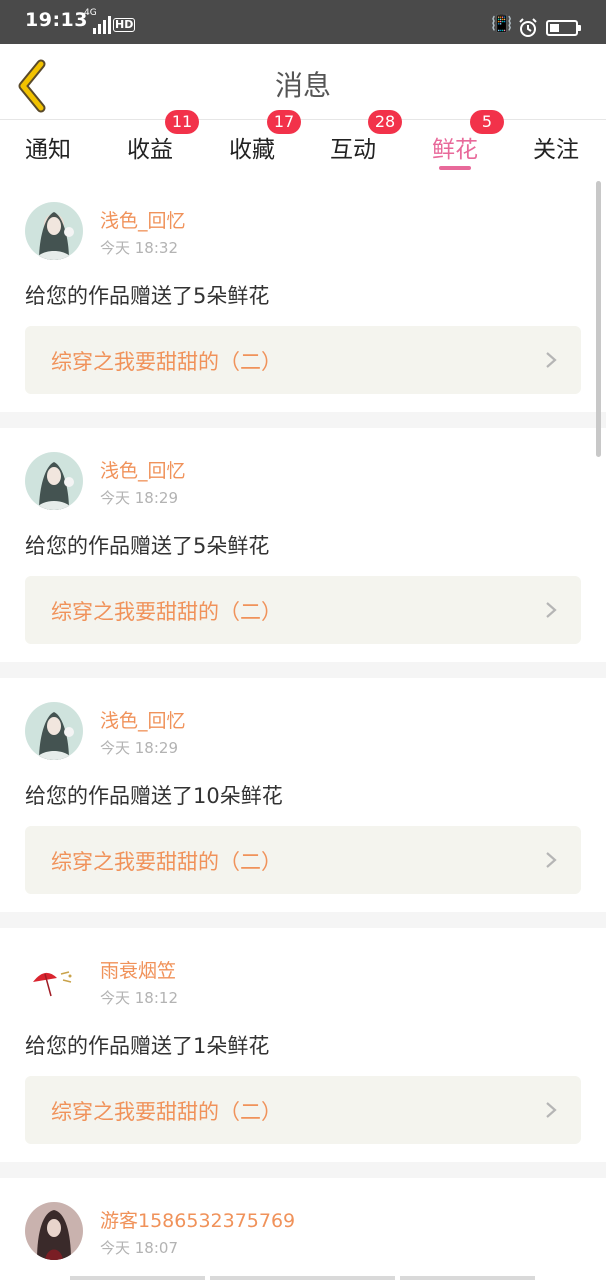 This screenshot has width=606, height=1280. I want to click on active-tab-indicator, so click(455, 168).